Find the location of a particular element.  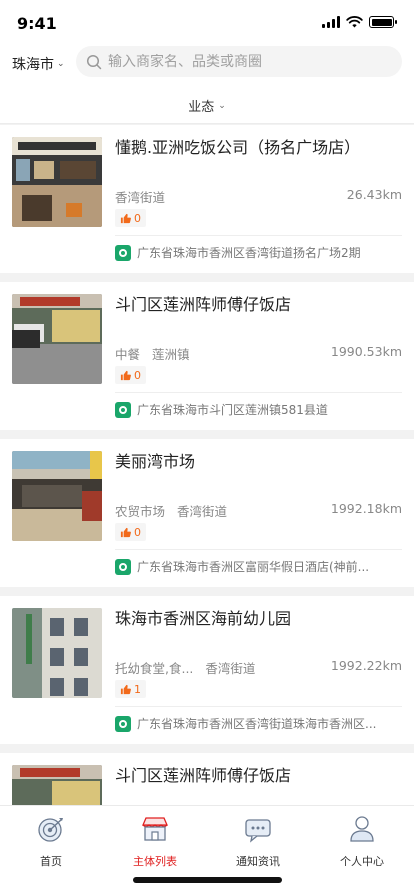

status-time: 9:41 is located at coordinates (37, 23).